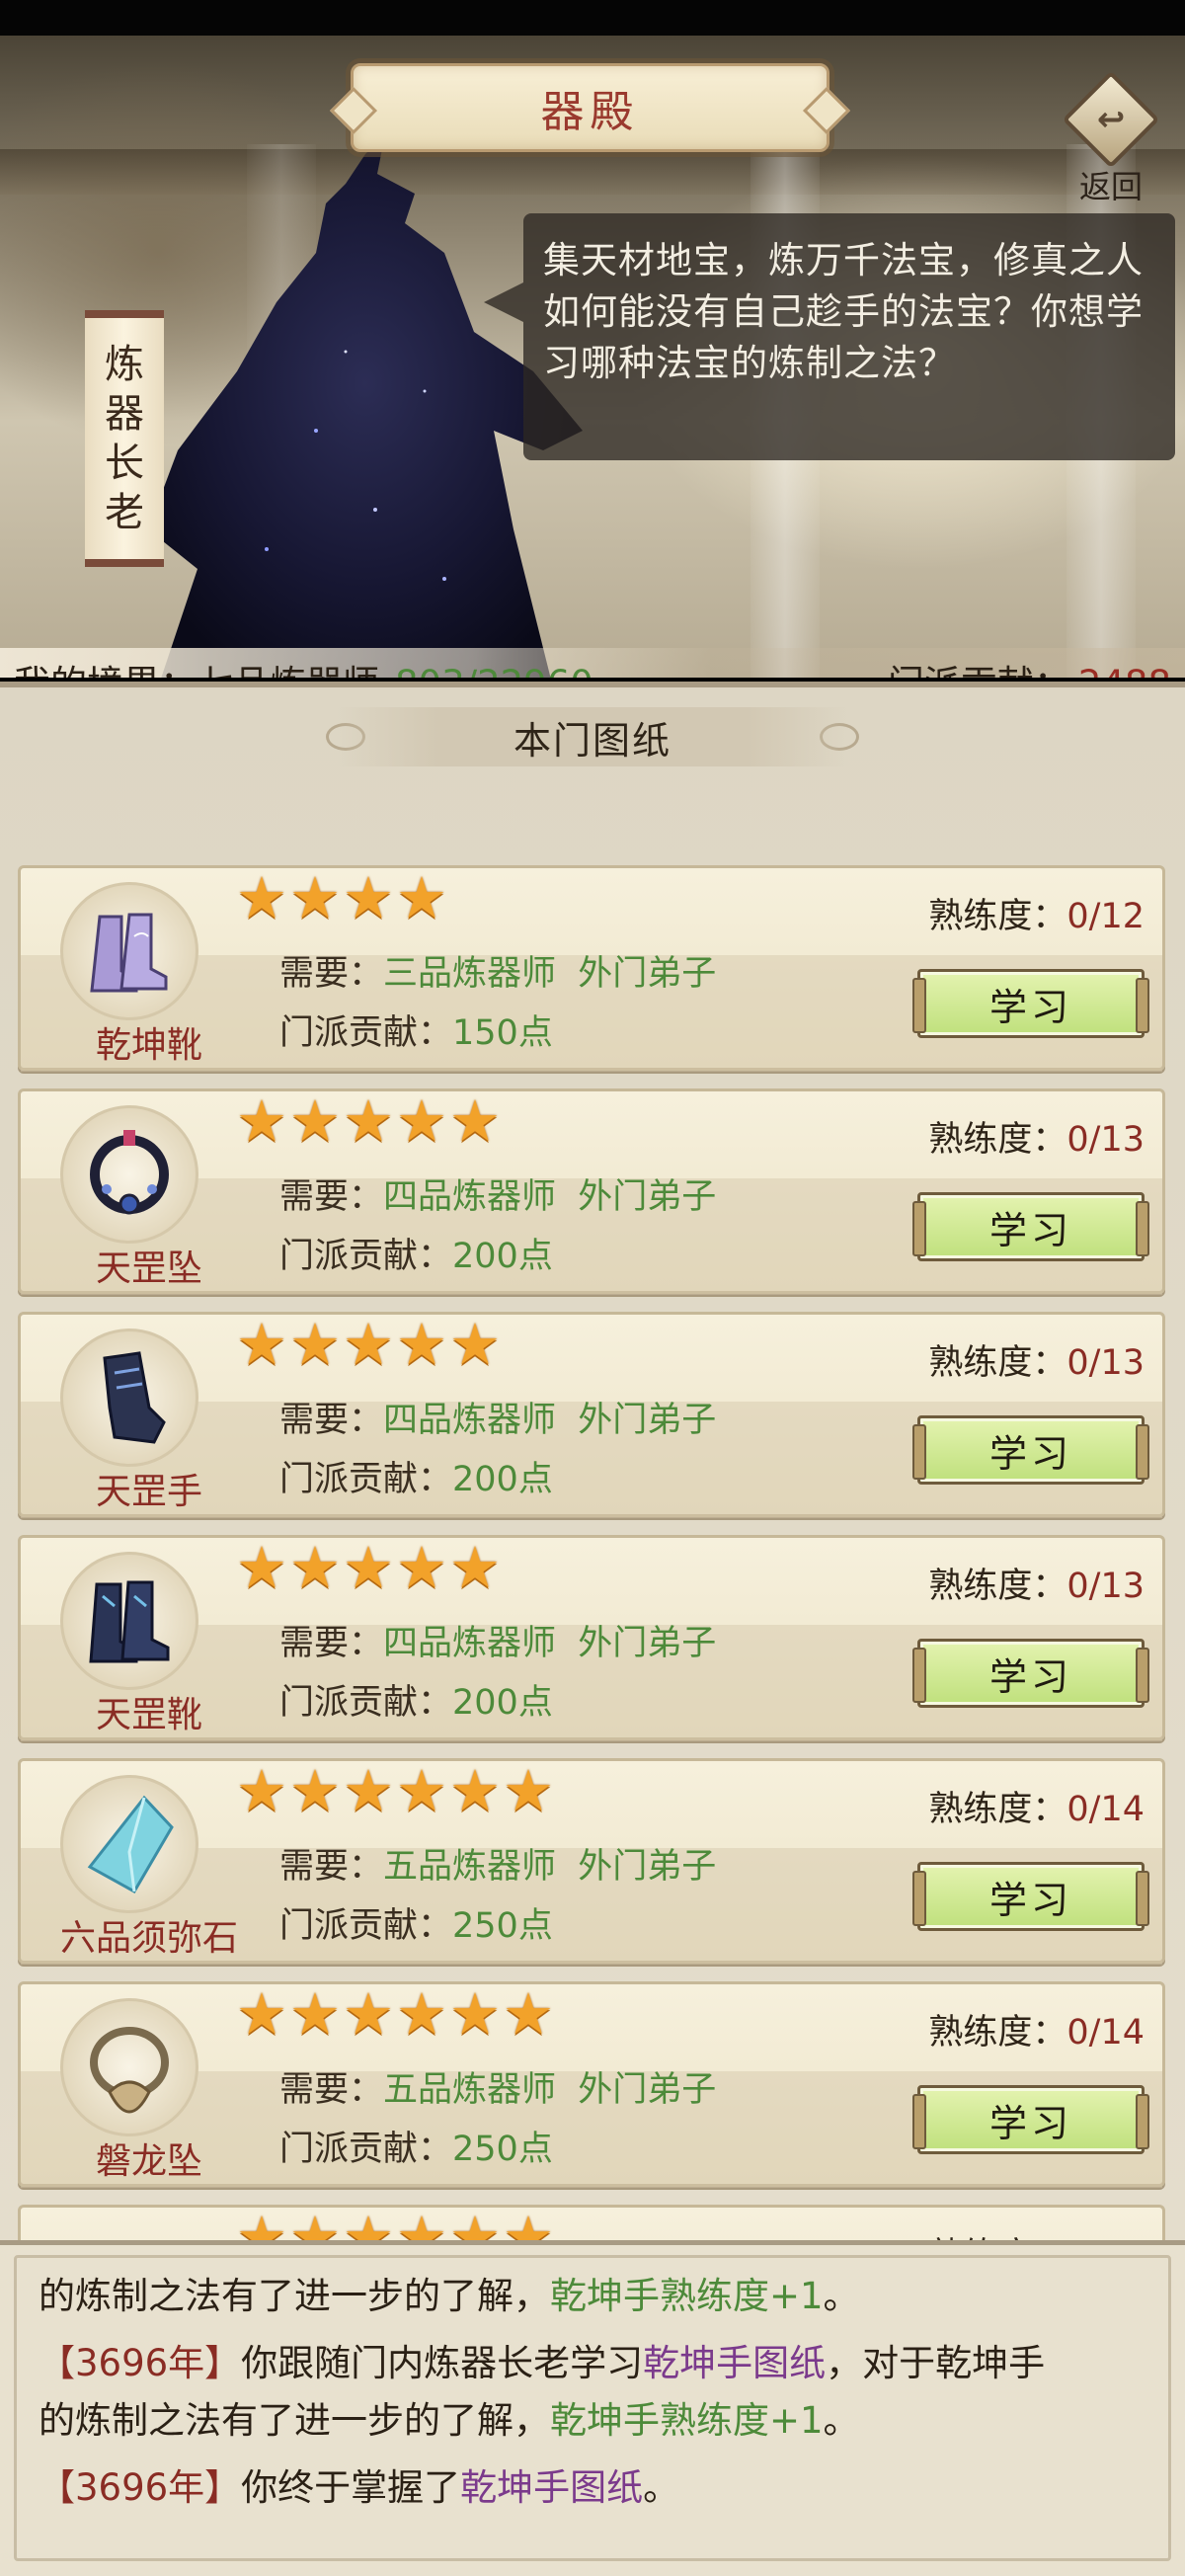  What do you see at coordinates (1111, 119) in the screenshot?
I see `back-arrow-icon: ↩` at bounding box center [1111, 119].